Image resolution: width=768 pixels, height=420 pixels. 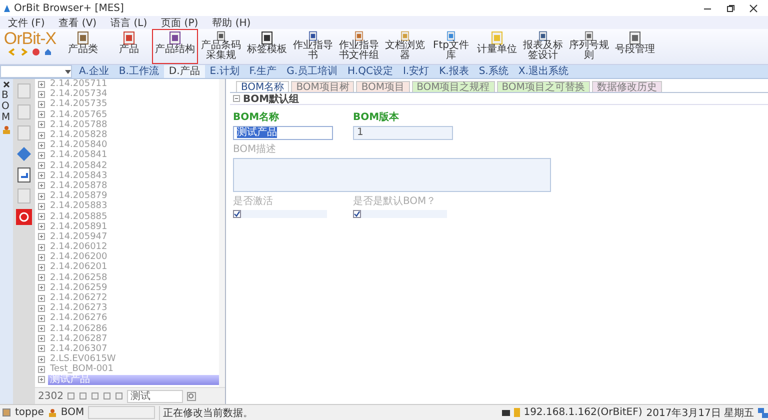 I want to click on tree-item: 2.14.206201, so click(x=79, y=267).